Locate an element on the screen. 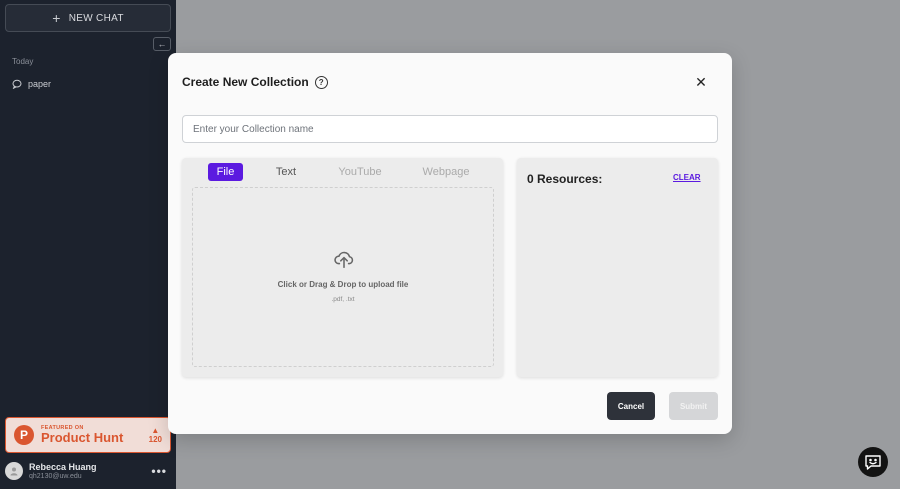 The width and height of the screenshot is (900, 489). chat-item-label: paper is located at coordinates (40, 84).